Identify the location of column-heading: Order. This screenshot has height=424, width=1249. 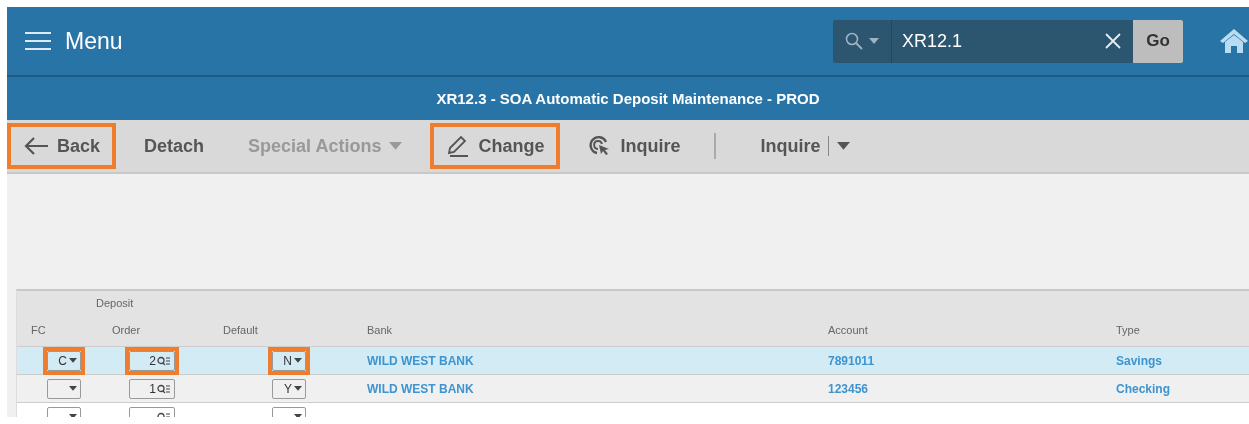
(126, 330).